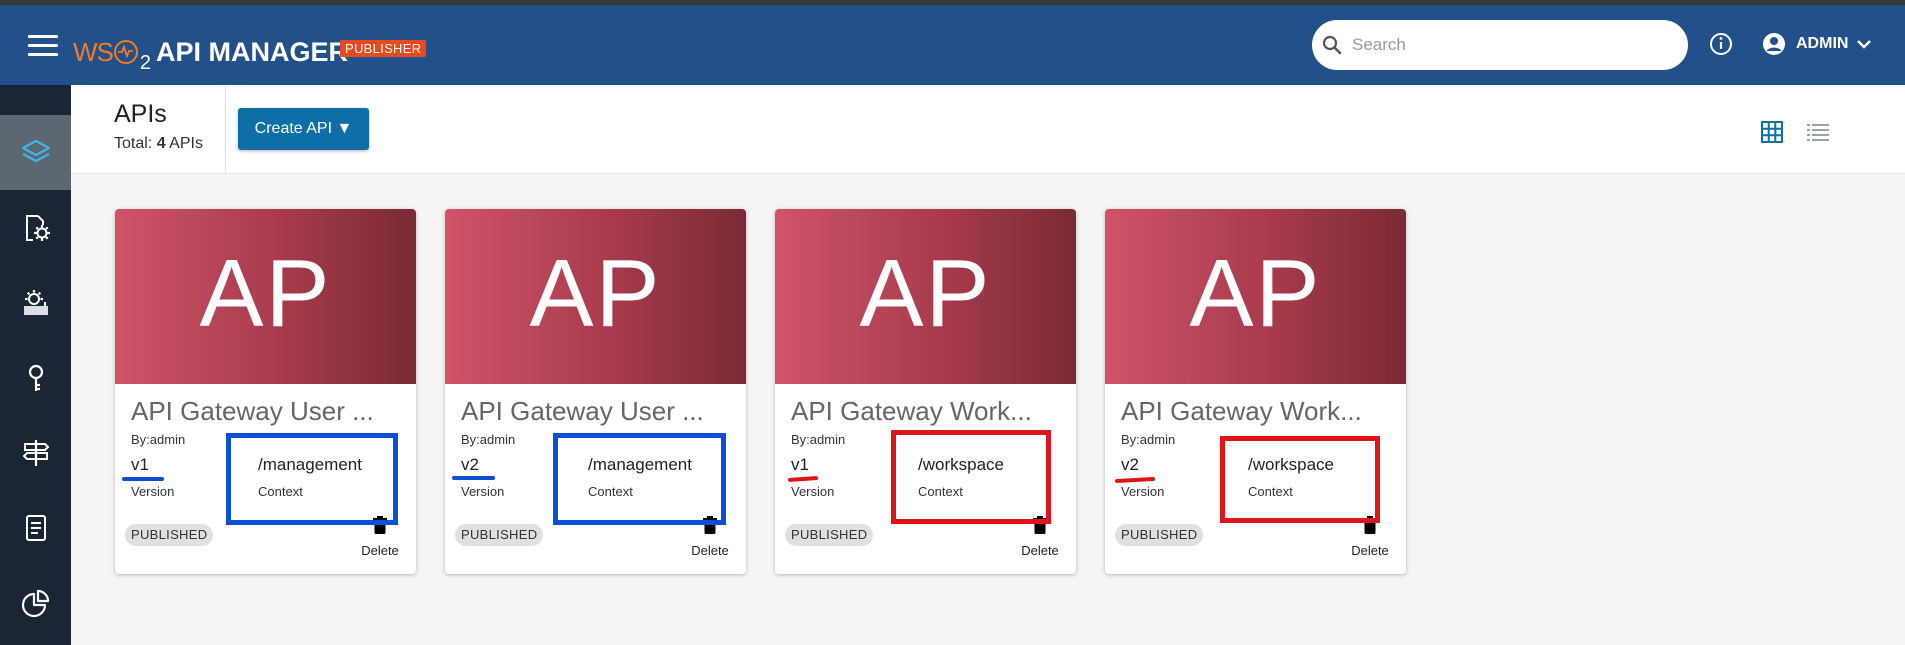 The height and width of the screenshot is (645, 1905). Describe the element at coordinates (133, 143) in the screenshot. I see `total-prefix: Total:` at that location.